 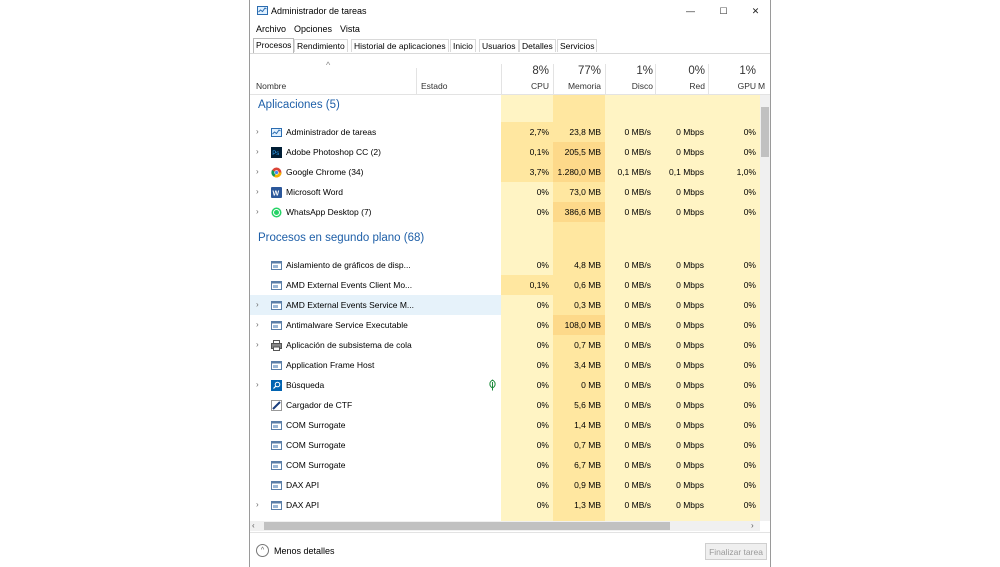 I want to click on process-row: › W Microsoft Word 0% 73,0 MB 0 MB/s 0 Mbps 0%, so click(x=505, y=192).